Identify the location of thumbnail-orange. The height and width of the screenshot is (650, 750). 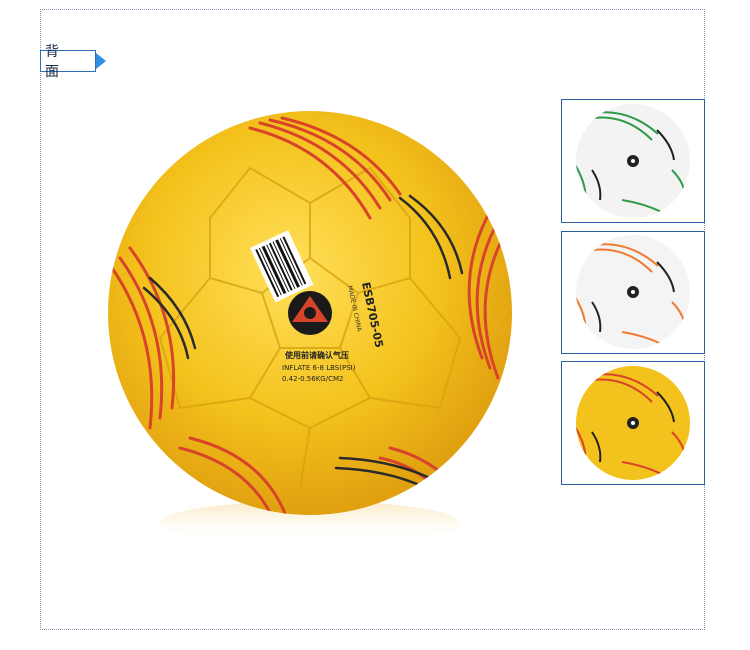
(633, 292).